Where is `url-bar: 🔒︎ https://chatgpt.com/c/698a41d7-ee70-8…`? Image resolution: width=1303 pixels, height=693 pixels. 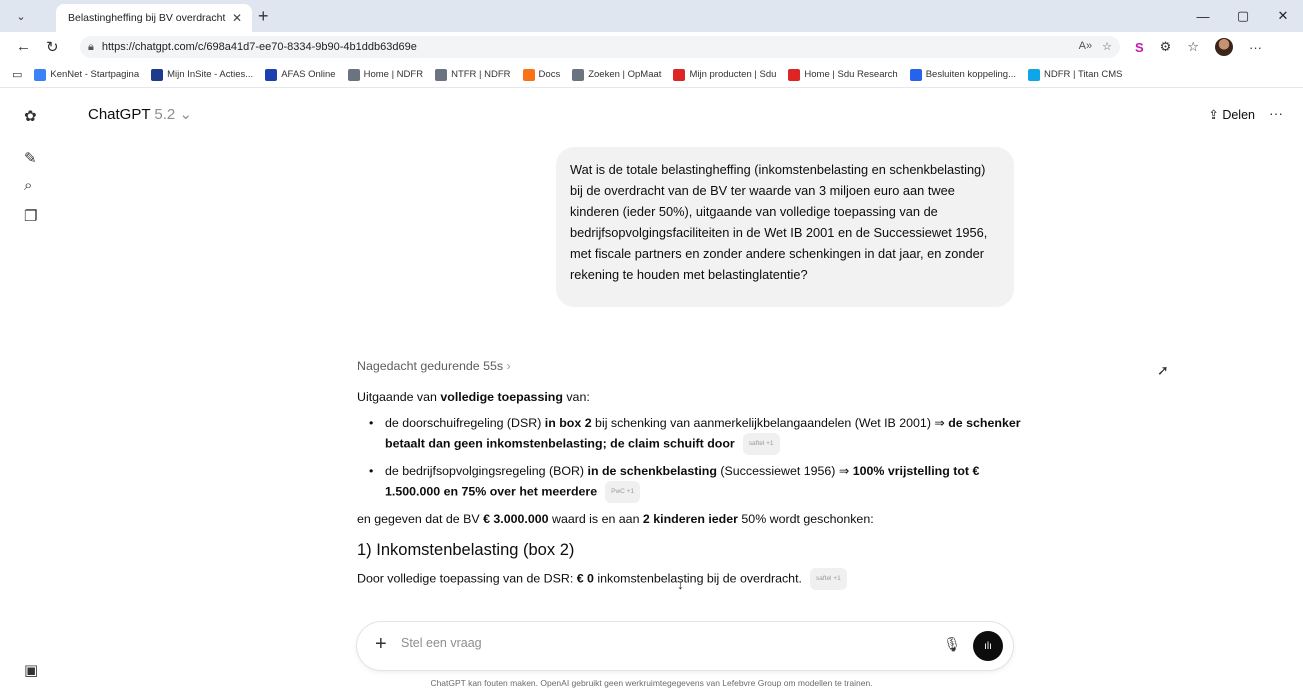
url-bar: 🔒︎ https://chatgpt.com/c/698a41d7-ee70-8… is located at coordinates (600, 47).